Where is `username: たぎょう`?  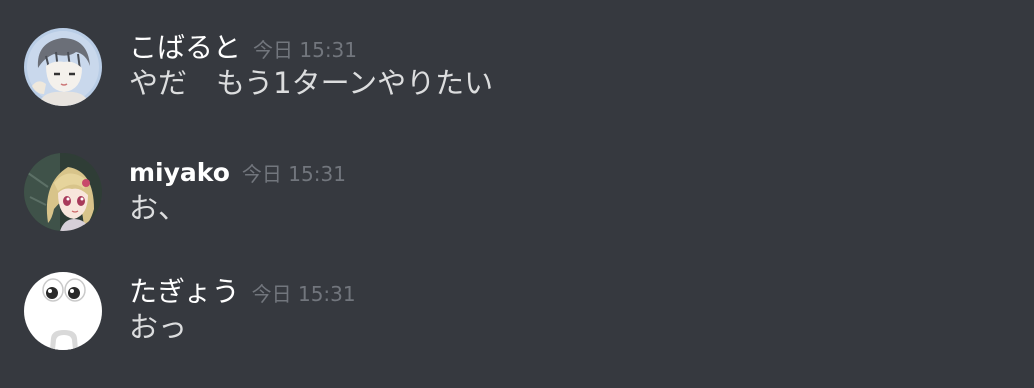 username: たぎょう is located at coordinates (184, 291).